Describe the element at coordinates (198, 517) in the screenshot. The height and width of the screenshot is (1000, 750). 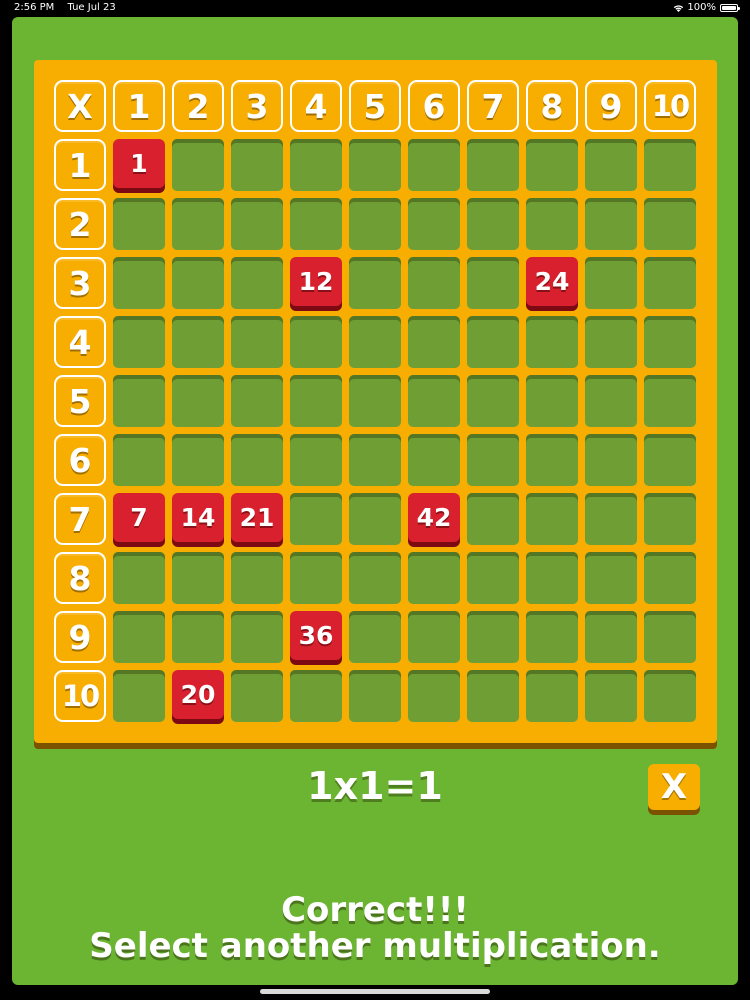
I see `answered-cell: 14` at that location.